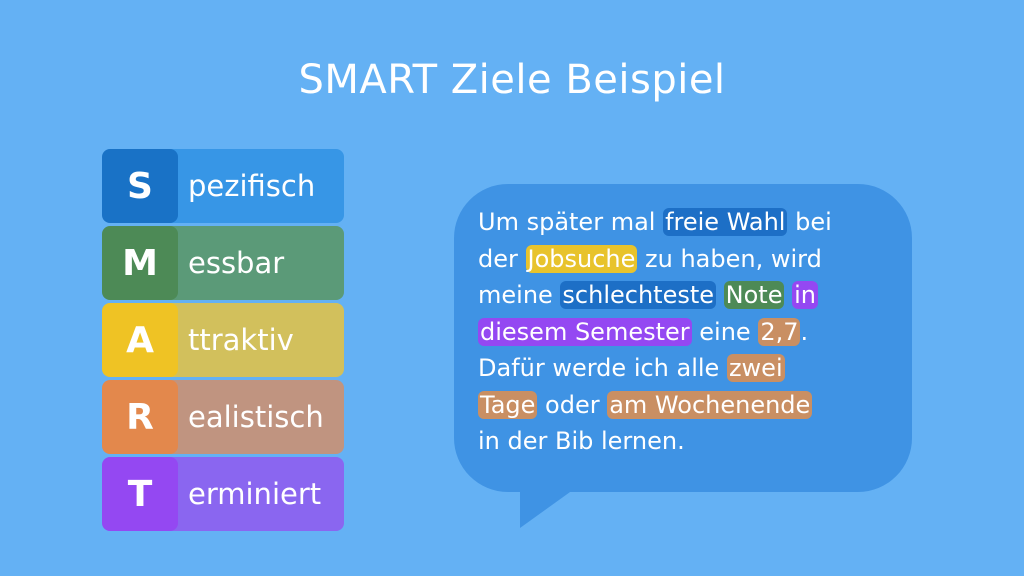 This screenshot has height=576, width=1024. Describe the element at coordinates (236, 263) in the screenshot. I see `smart-word-m: essbar` at that location.